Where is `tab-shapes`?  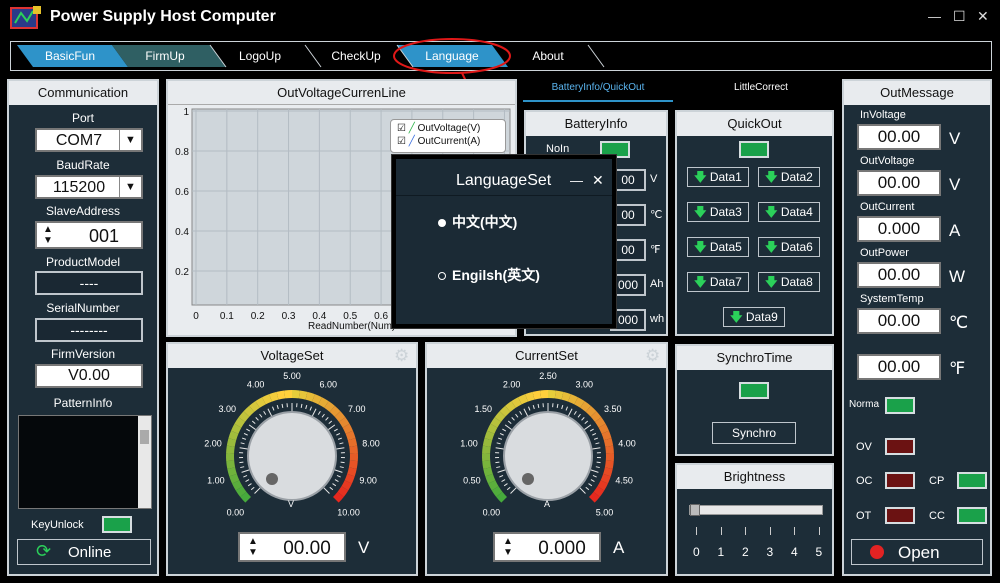 tab-shapes is located at coordinates (311, 59).